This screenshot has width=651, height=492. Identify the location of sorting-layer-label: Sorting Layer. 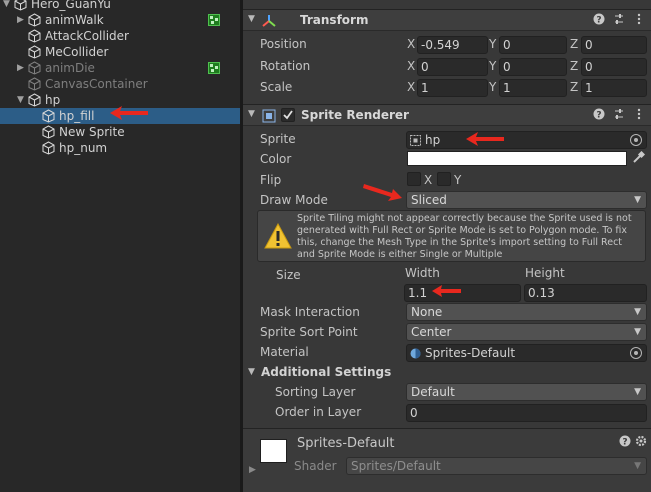
(315, 392).